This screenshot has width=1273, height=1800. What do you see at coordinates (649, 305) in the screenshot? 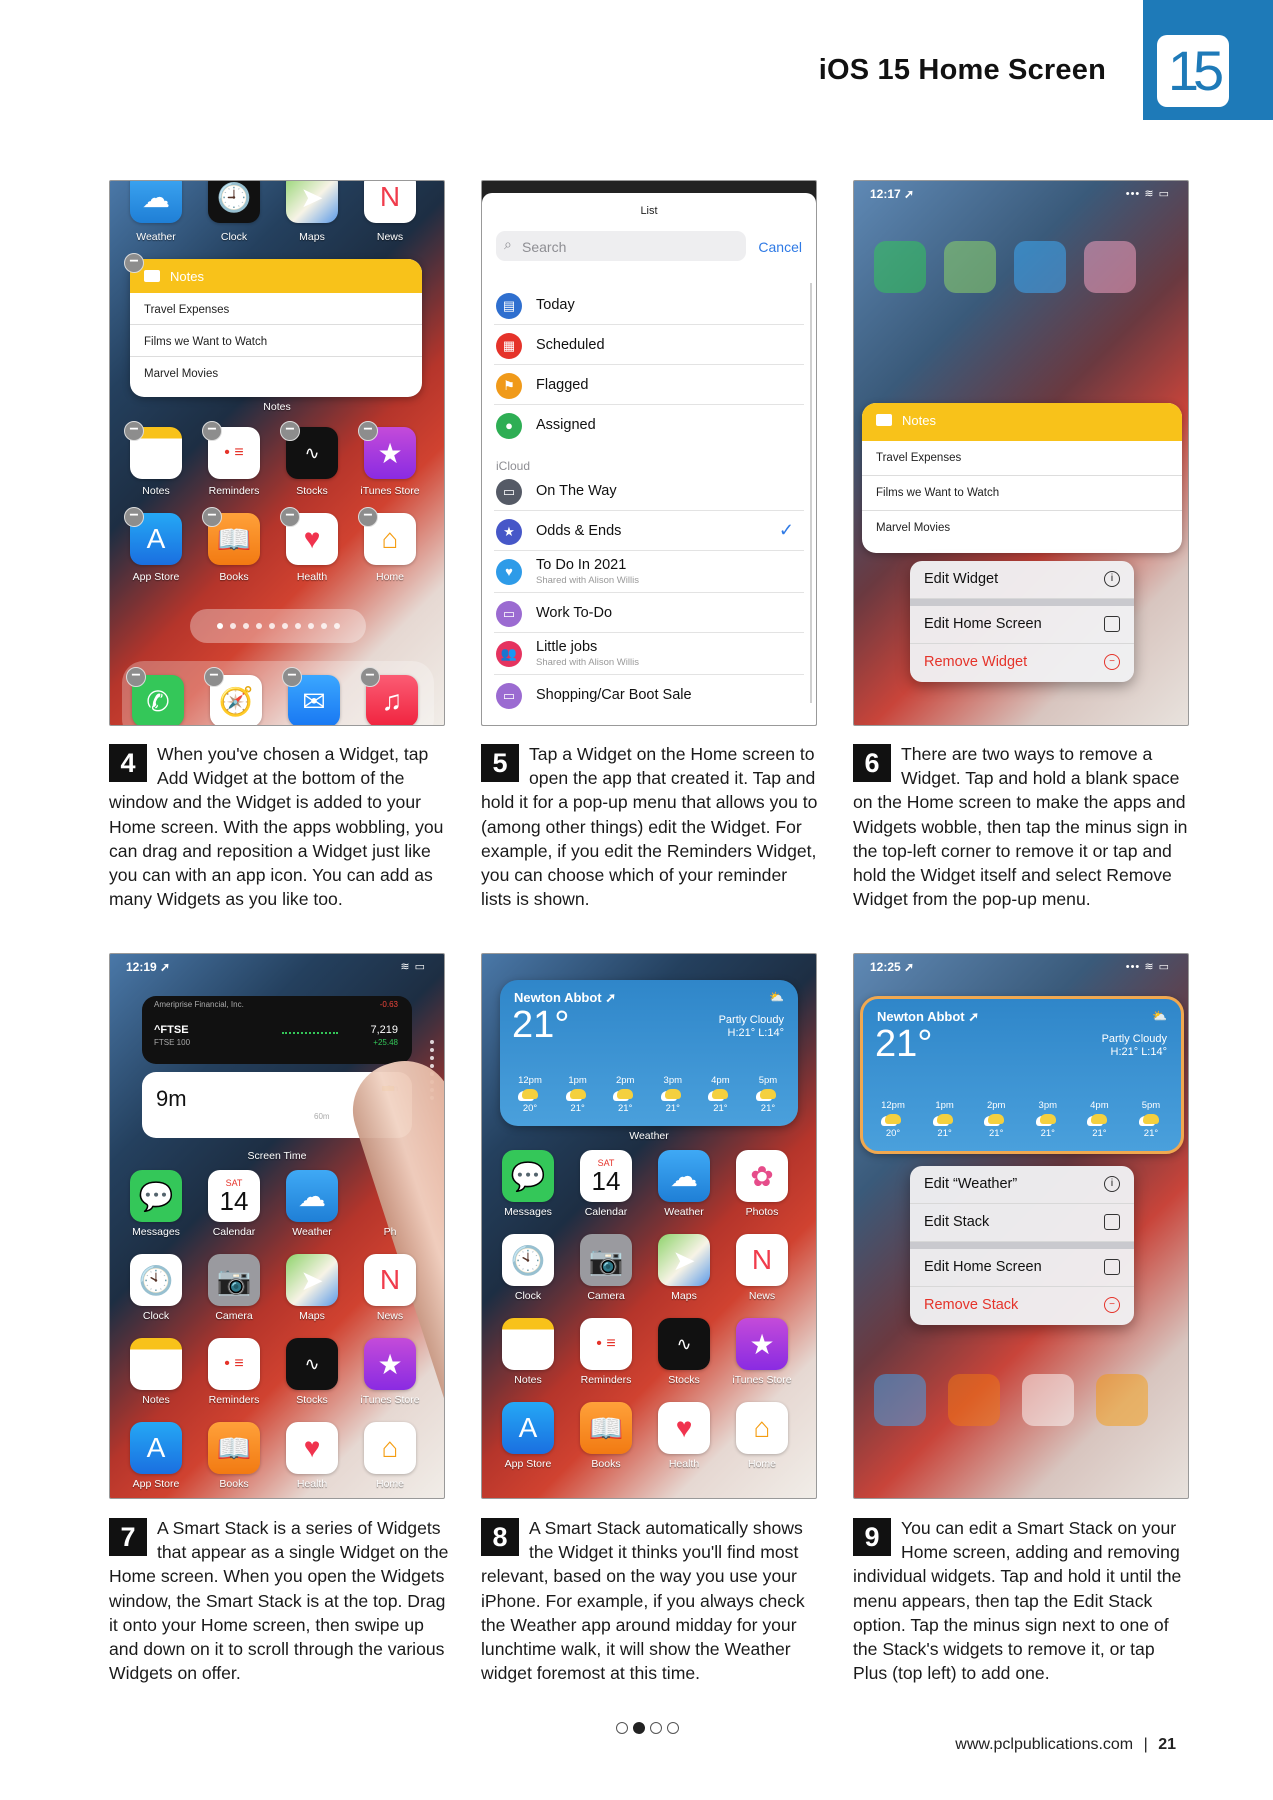
I see `list-item: ▤ Today` at bounding box center [649, 305].